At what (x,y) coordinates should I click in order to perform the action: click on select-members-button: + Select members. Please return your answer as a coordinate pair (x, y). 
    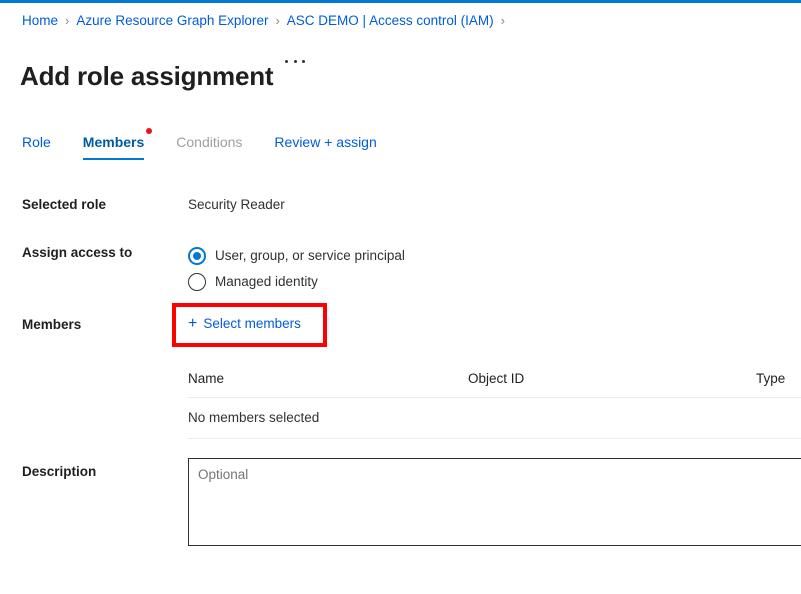
    Looking at the image, I should click on (246, 324).